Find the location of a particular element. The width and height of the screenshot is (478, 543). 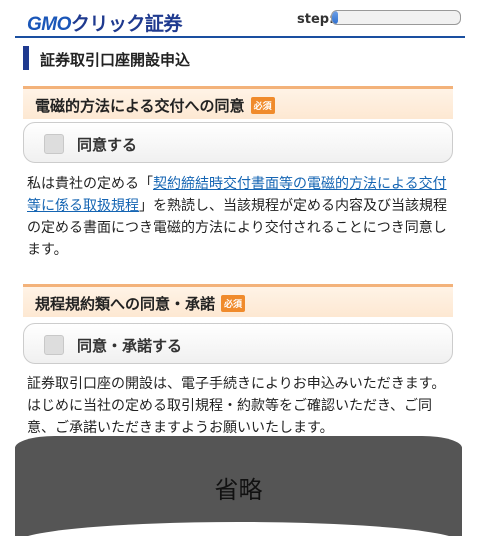

title-accent-bar is located at coordinates (26, 58).